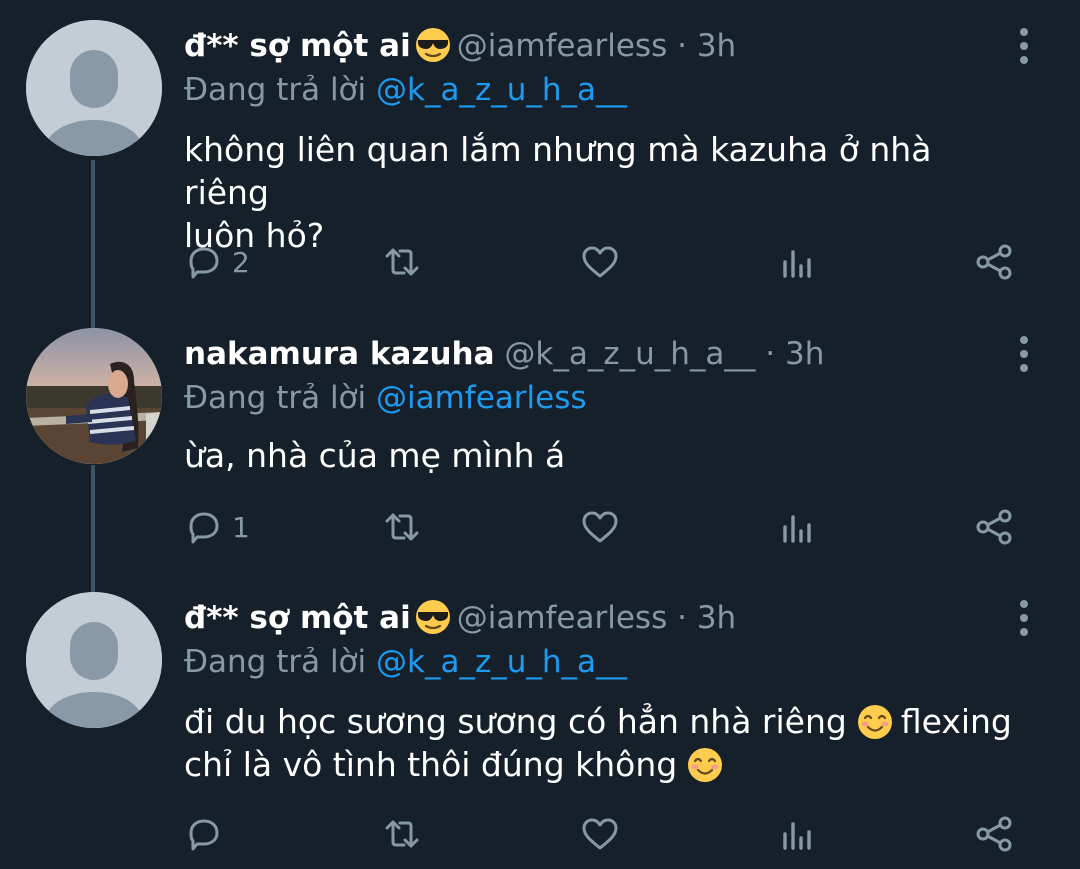 The height and width of the screenshot is (869, 1080). I want to click on tweet-text: ừa, nhà của mẹ mình á, so click(374, 455).